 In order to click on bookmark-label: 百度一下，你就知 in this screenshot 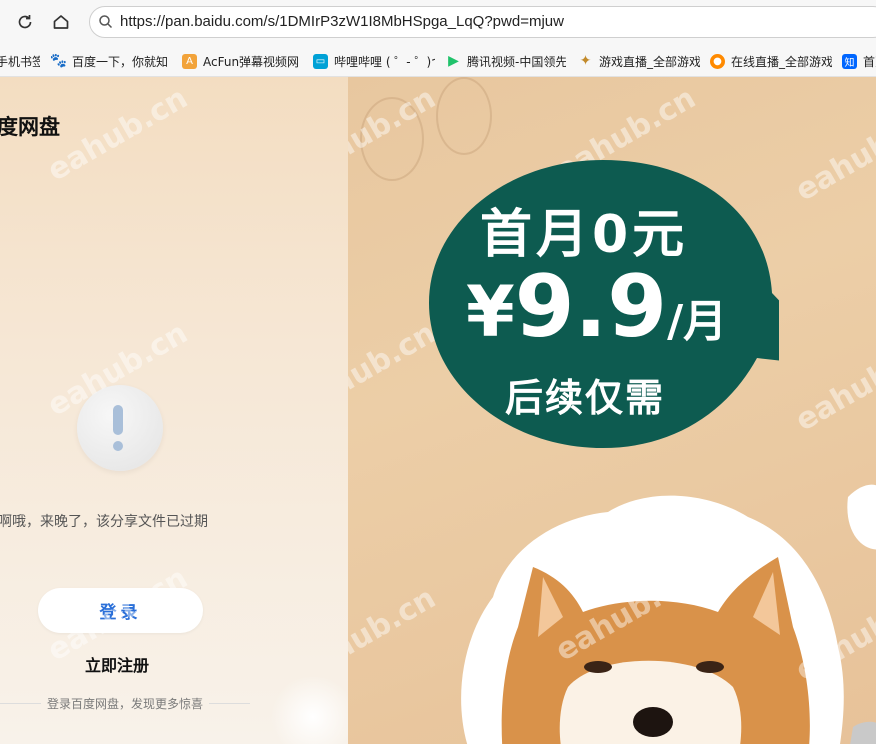, I will do `click(120, 61)`.